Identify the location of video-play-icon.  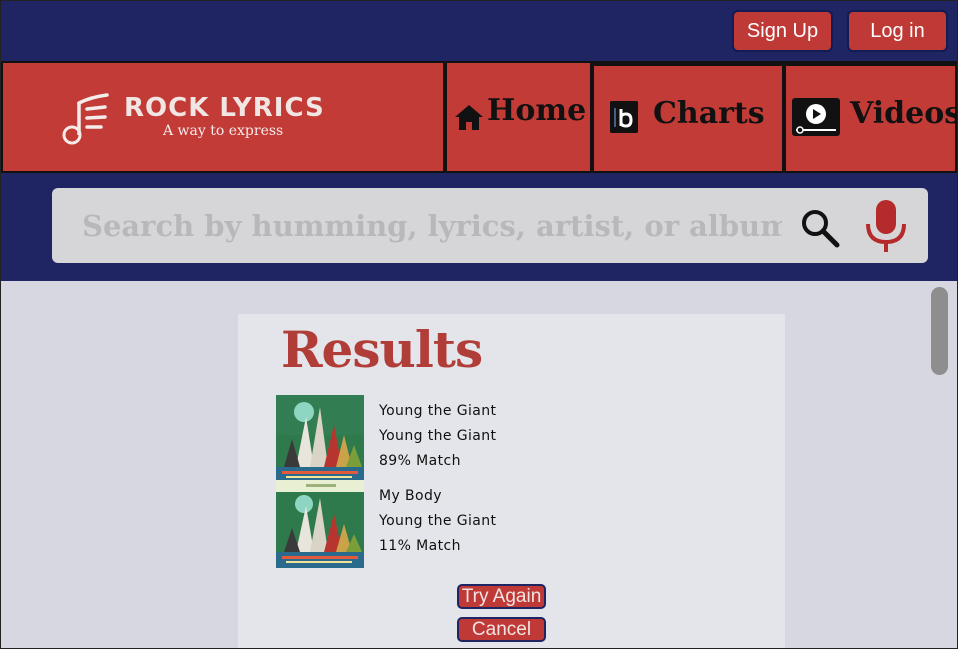
(816, 117).